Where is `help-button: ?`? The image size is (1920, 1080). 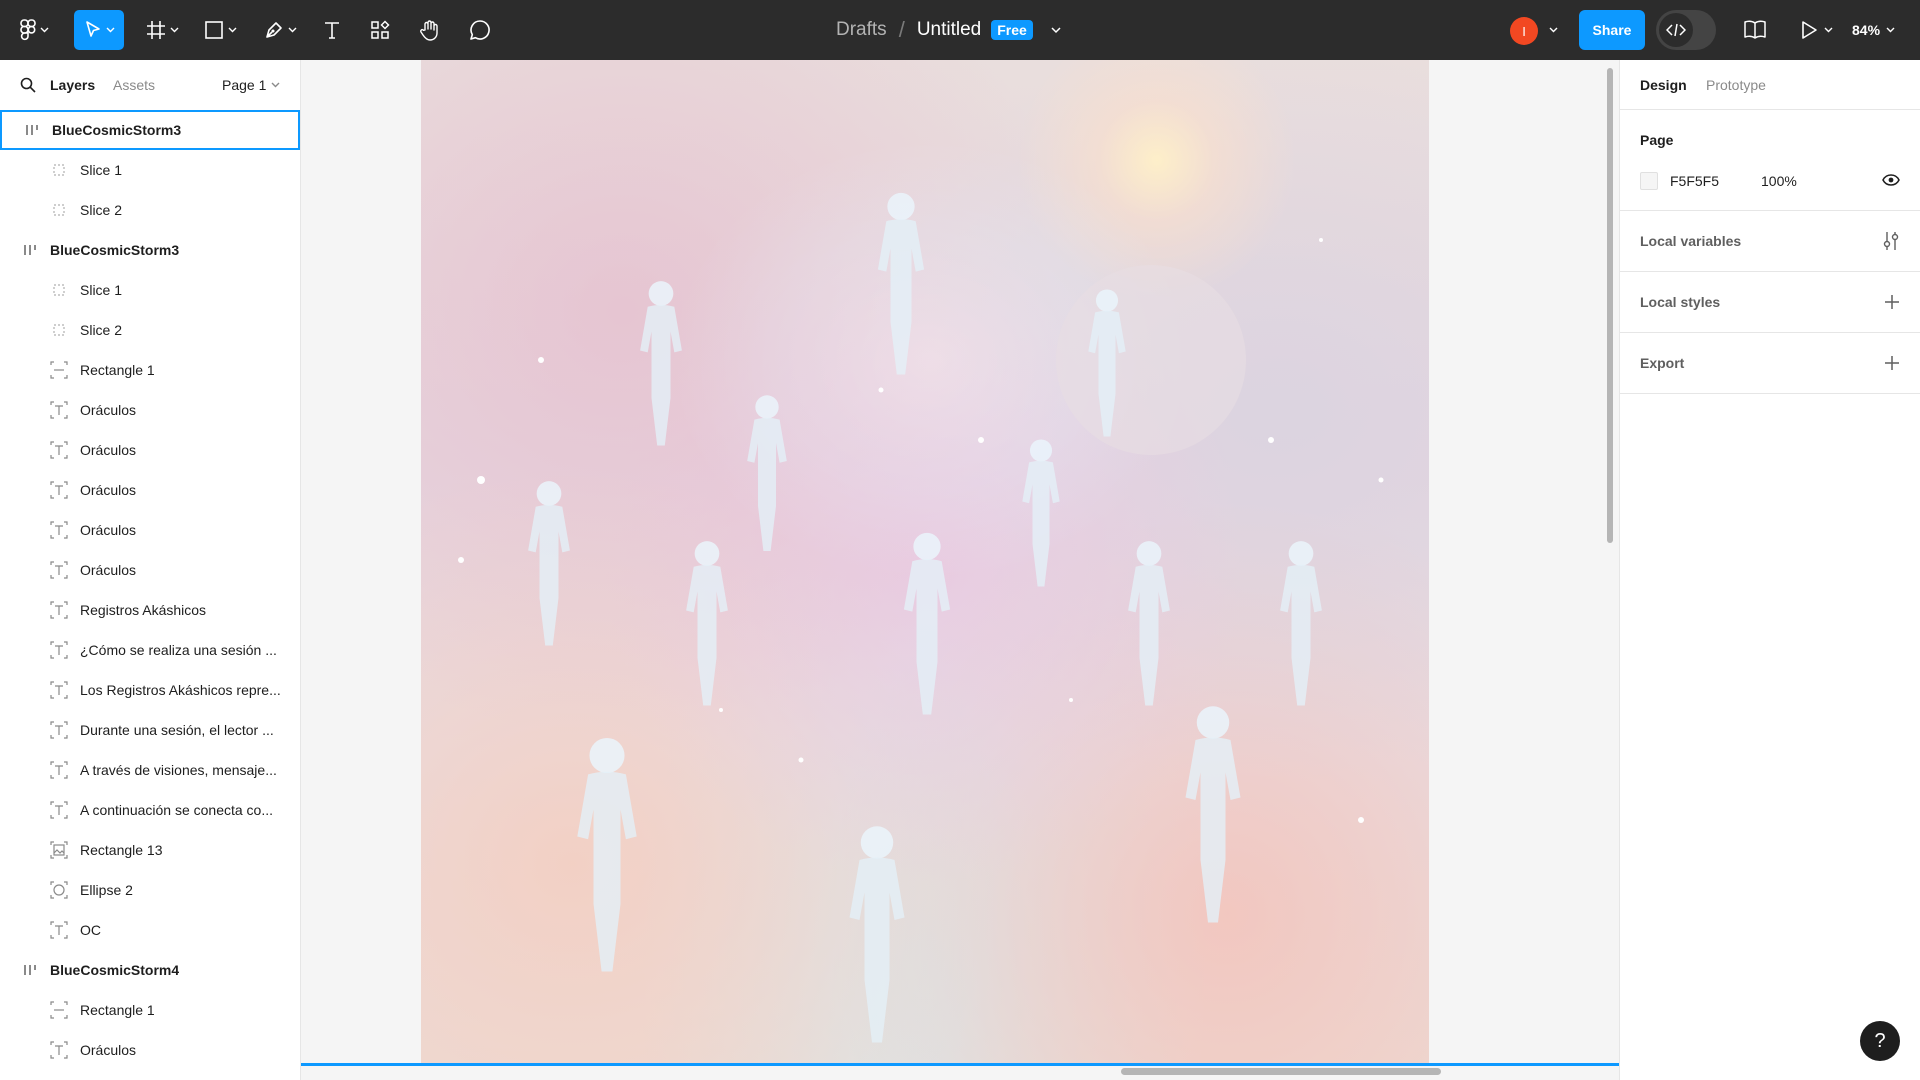 help-button: ? is located at coordinates (1880, 1041).